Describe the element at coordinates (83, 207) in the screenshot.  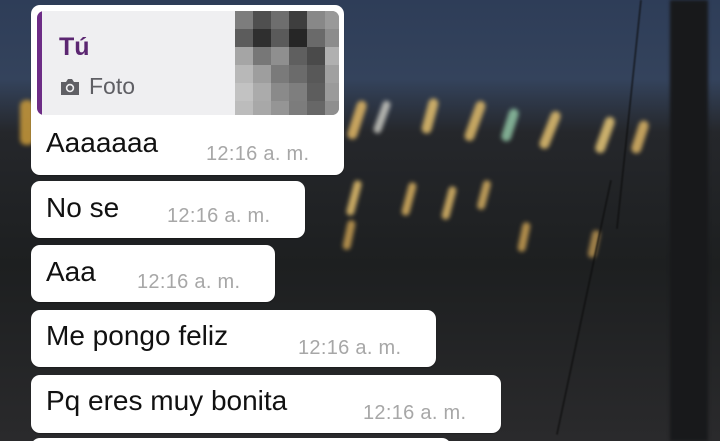
I see `message-text: No se` at that location.